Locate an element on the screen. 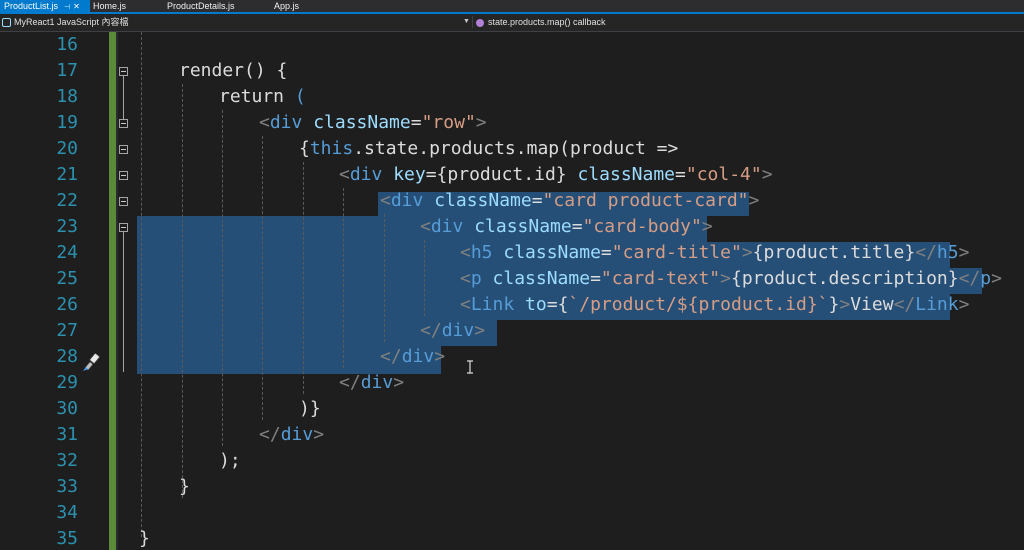 This screenshot has height=550, width=1024. code-line-32: ); is located at coordinates (230, 461).